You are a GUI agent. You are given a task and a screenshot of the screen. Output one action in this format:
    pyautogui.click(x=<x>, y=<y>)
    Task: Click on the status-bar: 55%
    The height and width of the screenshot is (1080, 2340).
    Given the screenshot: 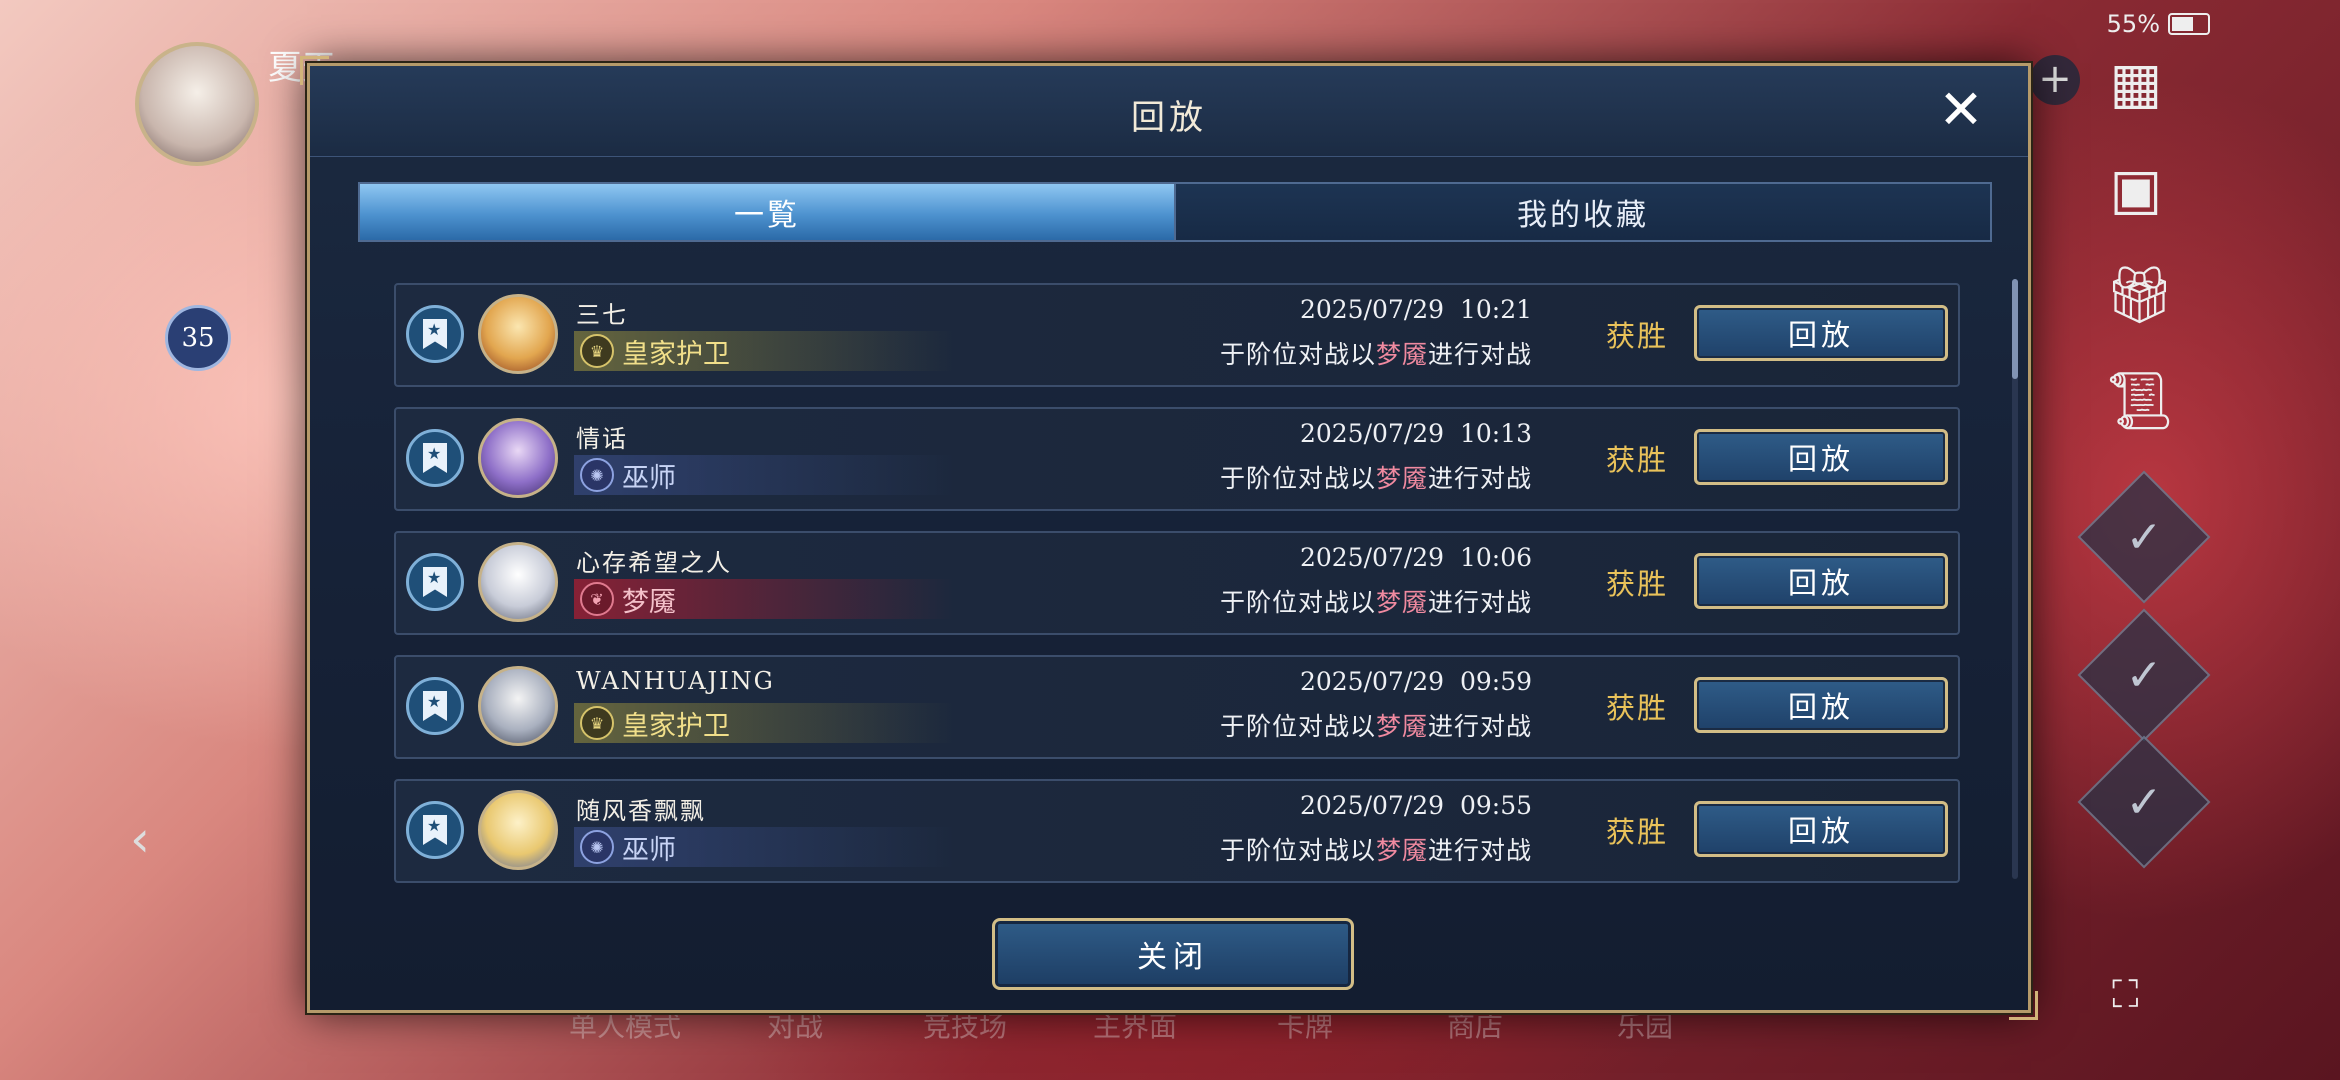 What is the action you would take?
    pyautogui.click(x=2158, y=24)
    